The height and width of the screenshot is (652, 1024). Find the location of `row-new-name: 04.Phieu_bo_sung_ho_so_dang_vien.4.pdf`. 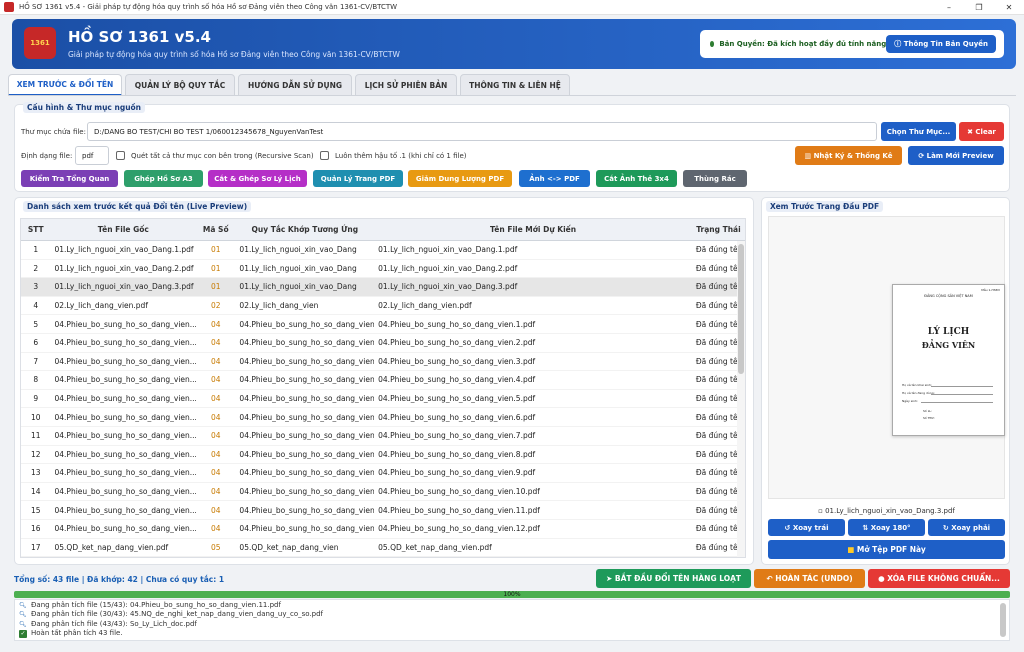

row-new-name: 04.Phieu_bo_sung_ho_so_dang_vien.4.pdf is located at coordinates (457, 380).